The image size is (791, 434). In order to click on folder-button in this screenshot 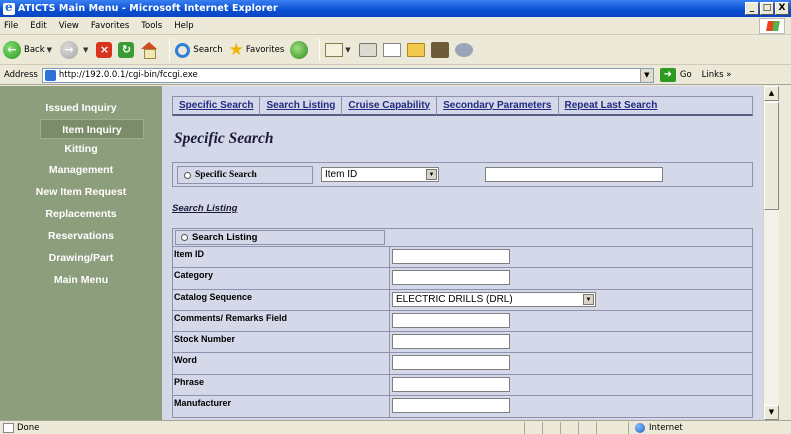, I will do `click(415, 50)`.